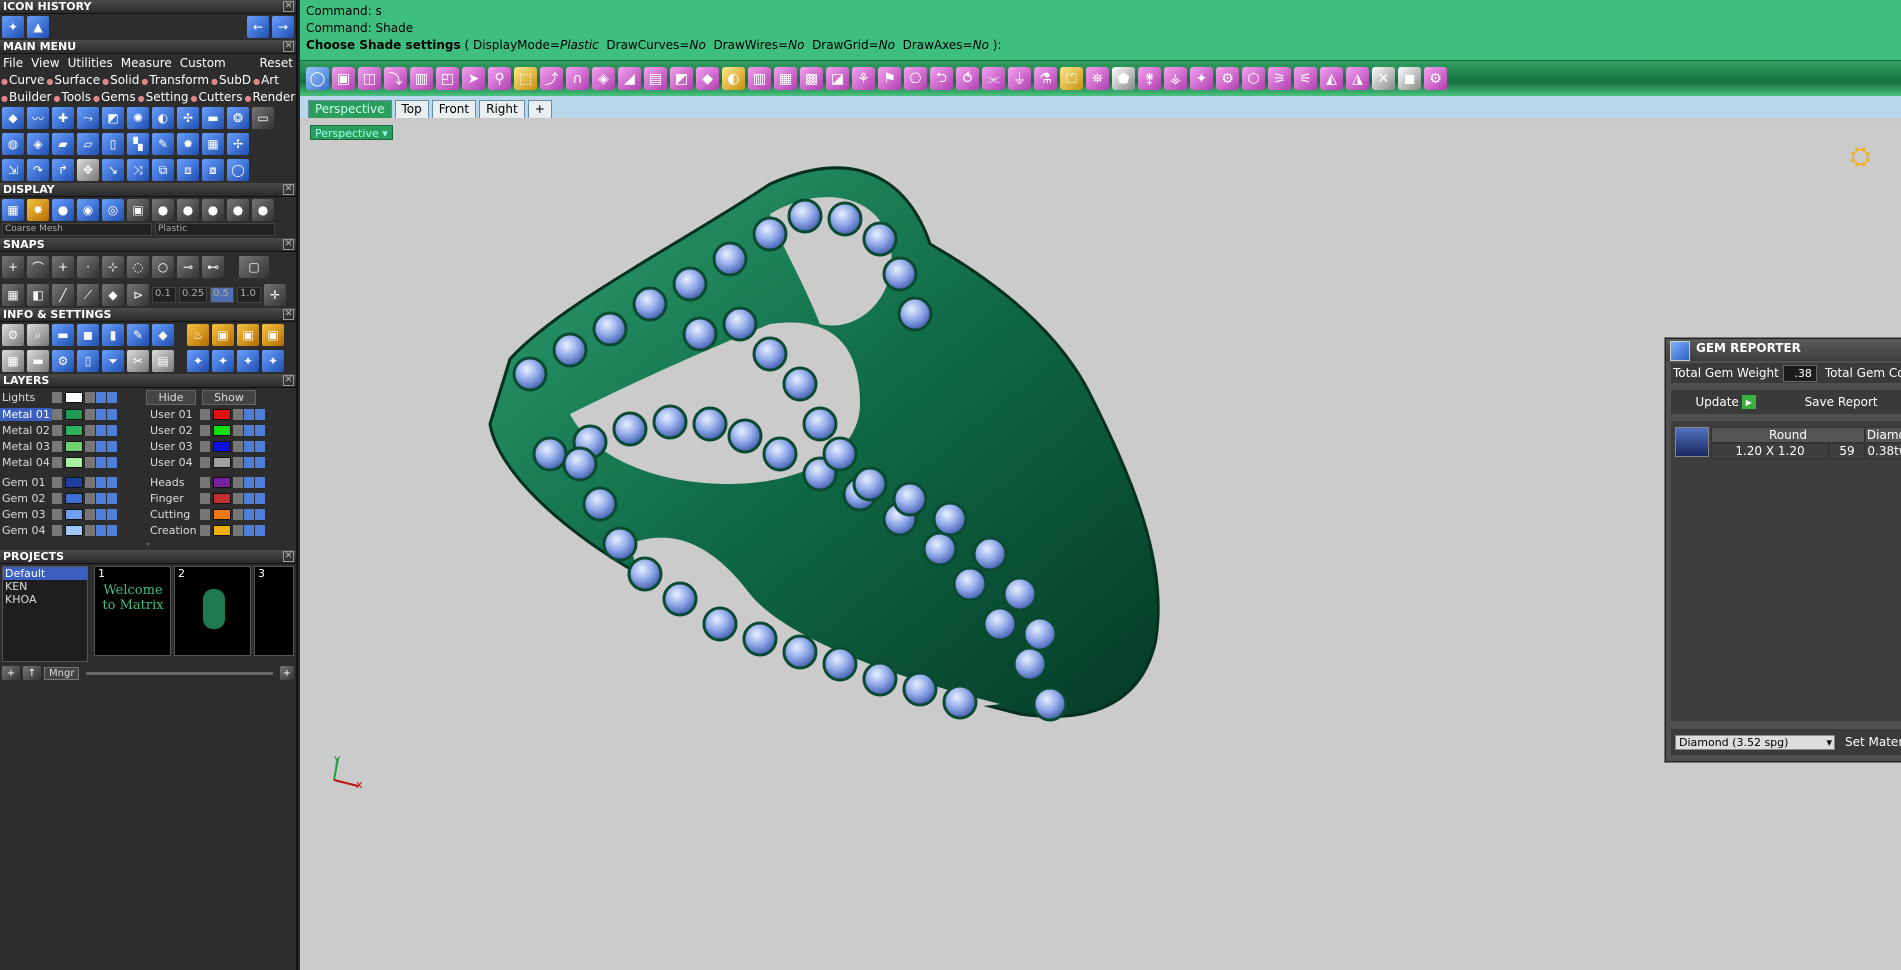 This screenshot has width=1901, height=970. What do you see at coordinates (1175, 78) in the screenshot?
I see `toolbar-tool-icon: ⚶` at bounding box center [1175, 78].